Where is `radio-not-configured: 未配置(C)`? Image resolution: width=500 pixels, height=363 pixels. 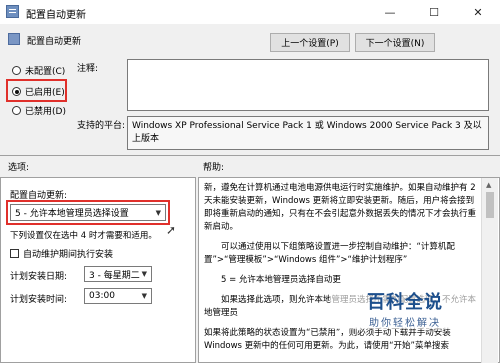 radio-not-configured: 未配置(C) is located at coordinates (38, 70).